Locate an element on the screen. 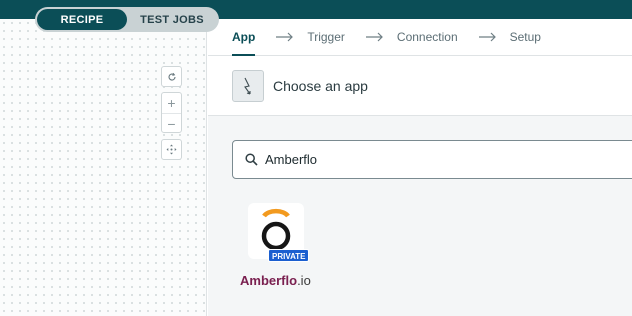 This screenshot has height=316, width=632. lightning-icon is located at coordinates (247, 86).